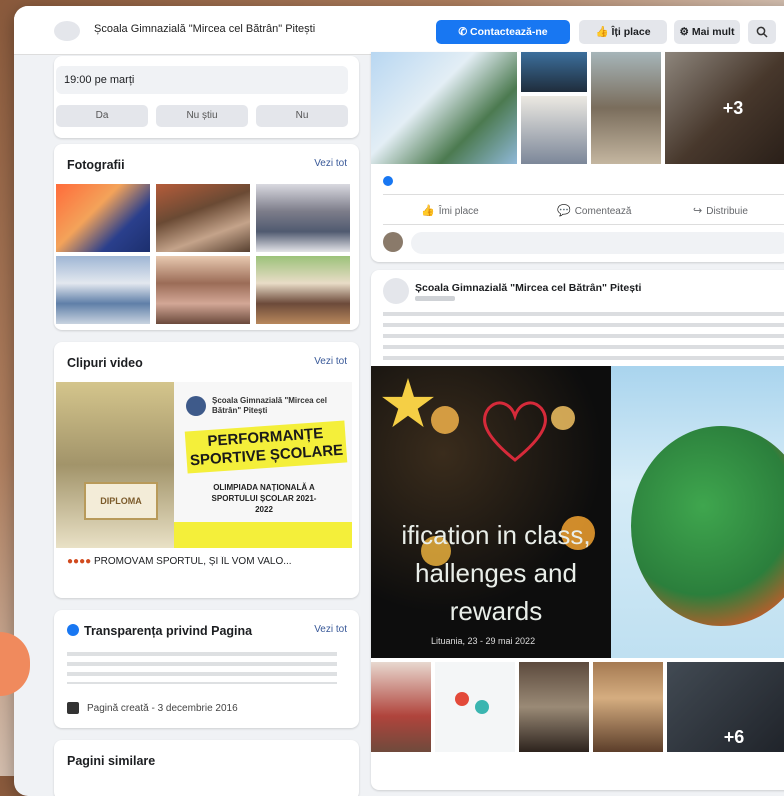 The height and width of the screenshot is (796, 784). What do you see at coordinates (698, 211) in the screenshot?
I see `share-icon: ↪` at bounding box center [698, 211].